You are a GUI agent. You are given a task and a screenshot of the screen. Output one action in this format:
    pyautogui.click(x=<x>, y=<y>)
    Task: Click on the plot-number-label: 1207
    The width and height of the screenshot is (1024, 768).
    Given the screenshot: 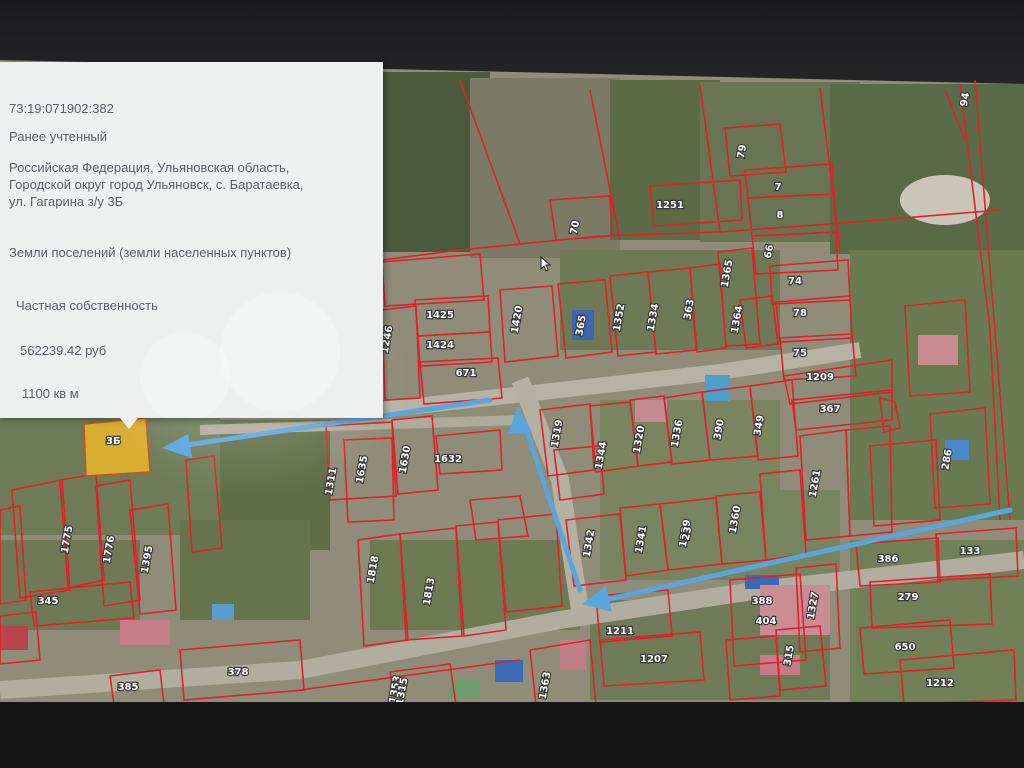 What is the action you would take?
    pyautogui.click(x=654, y=659)
    